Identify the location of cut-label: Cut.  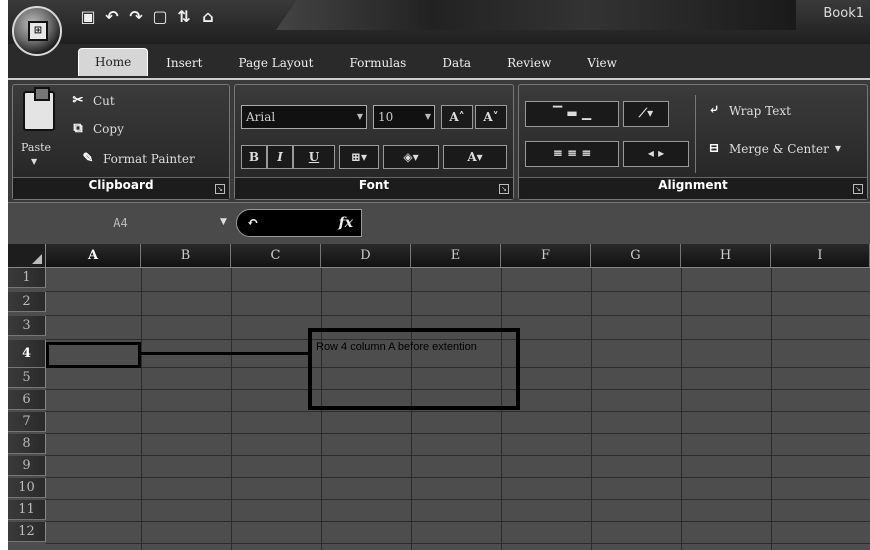
(104, 100).